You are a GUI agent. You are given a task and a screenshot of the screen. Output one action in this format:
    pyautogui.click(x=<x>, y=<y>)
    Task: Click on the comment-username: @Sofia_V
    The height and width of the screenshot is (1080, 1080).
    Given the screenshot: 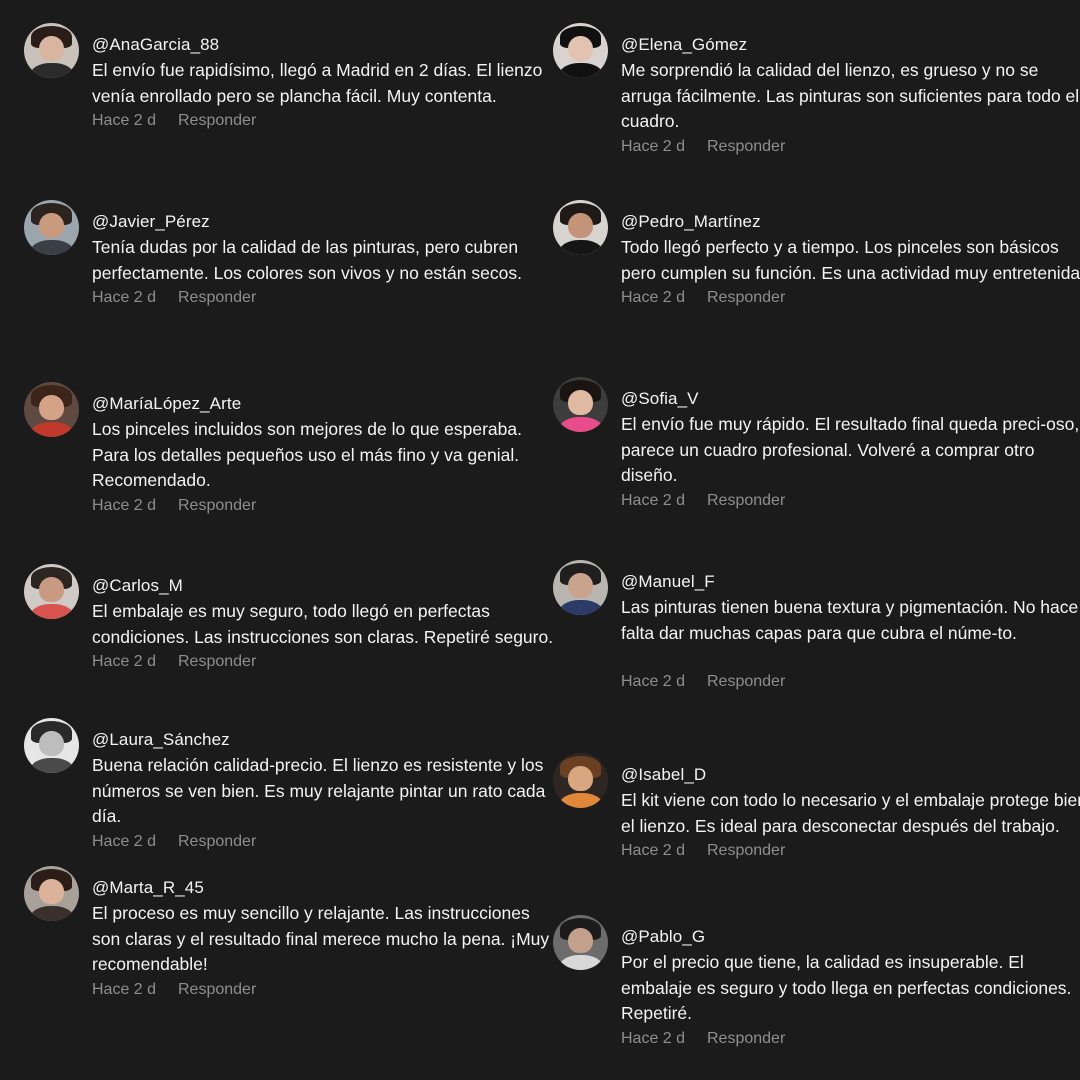 What is the action you would take?
    pyautogui.click(x=850, y=399)
    